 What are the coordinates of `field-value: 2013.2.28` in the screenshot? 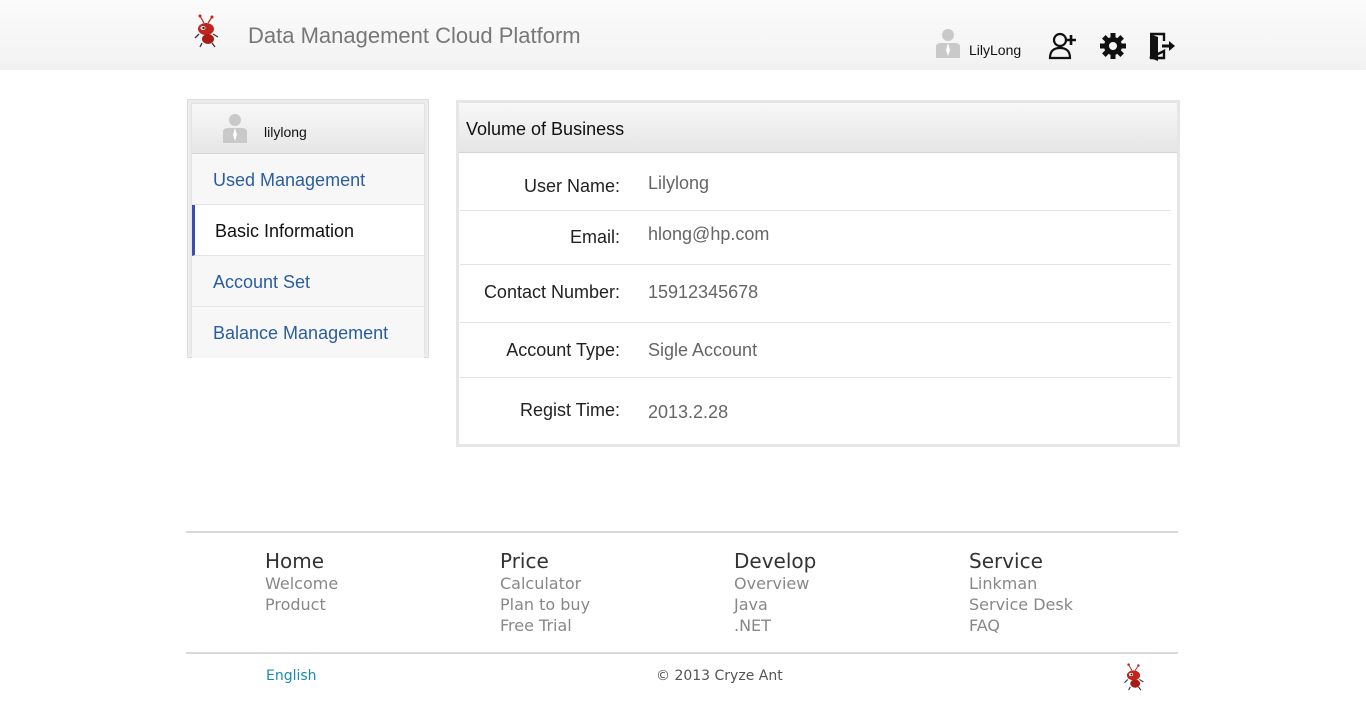 It's located at (688, 412).